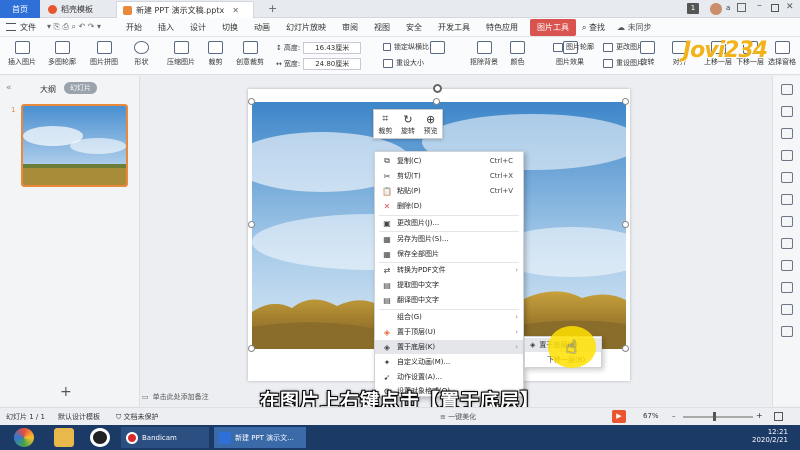  Describe the element at coordinates (458, 417) in the screenshot. I see `beautify-button: ≡ 一键美化` at that location.